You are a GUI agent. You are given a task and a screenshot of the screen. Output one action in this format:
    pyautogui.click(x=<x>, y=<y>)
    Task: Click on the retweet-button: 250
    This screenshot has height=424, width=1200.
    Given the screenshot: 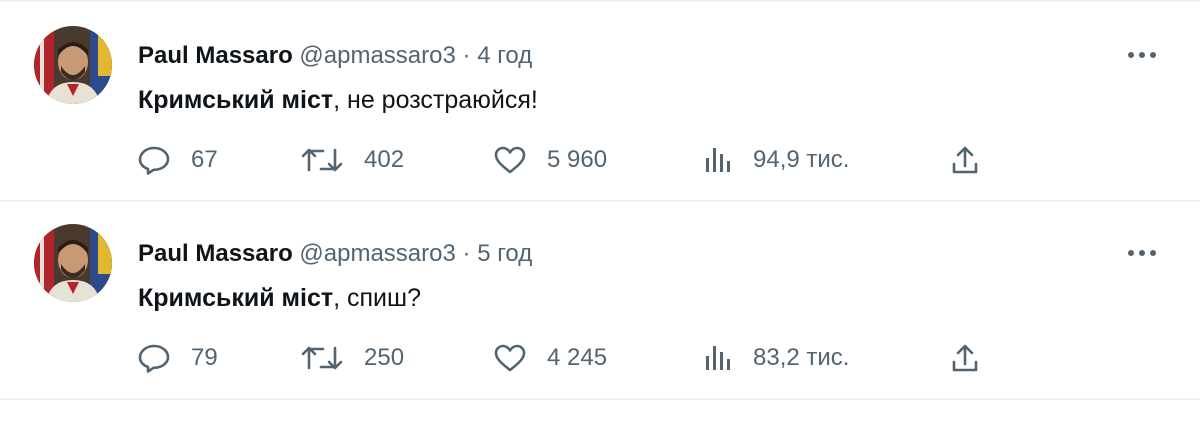 What is the action you would take?
    pyautogui.click(x=352, y=358)
    